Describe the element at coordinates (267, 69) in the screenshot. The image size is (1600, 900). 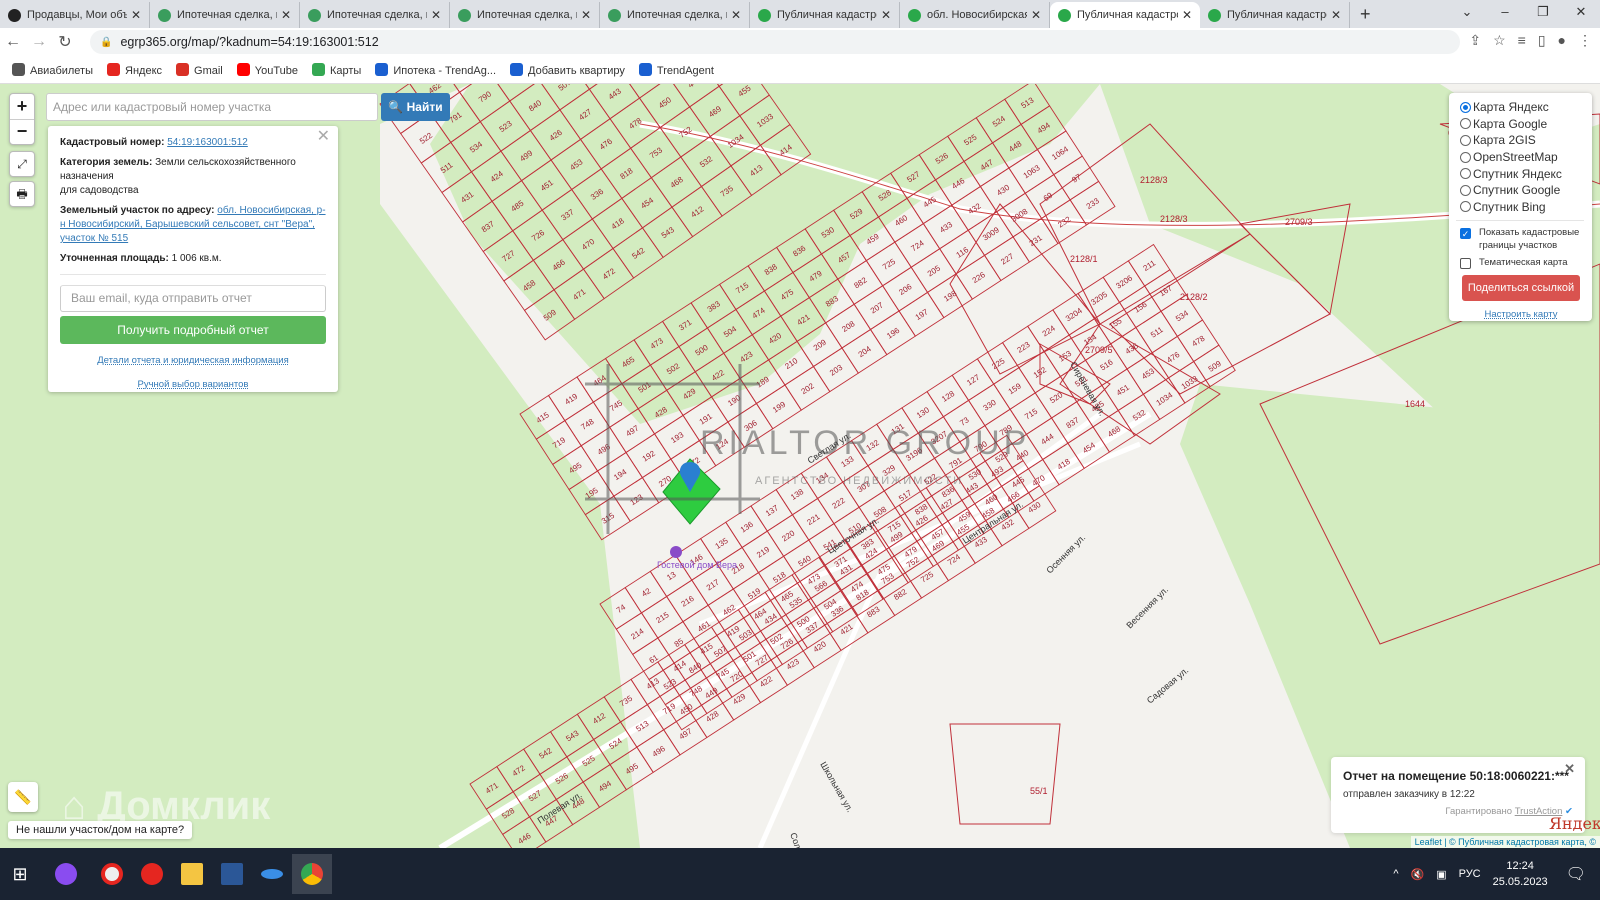
I see `bookmark-item: YouTube` at that location.